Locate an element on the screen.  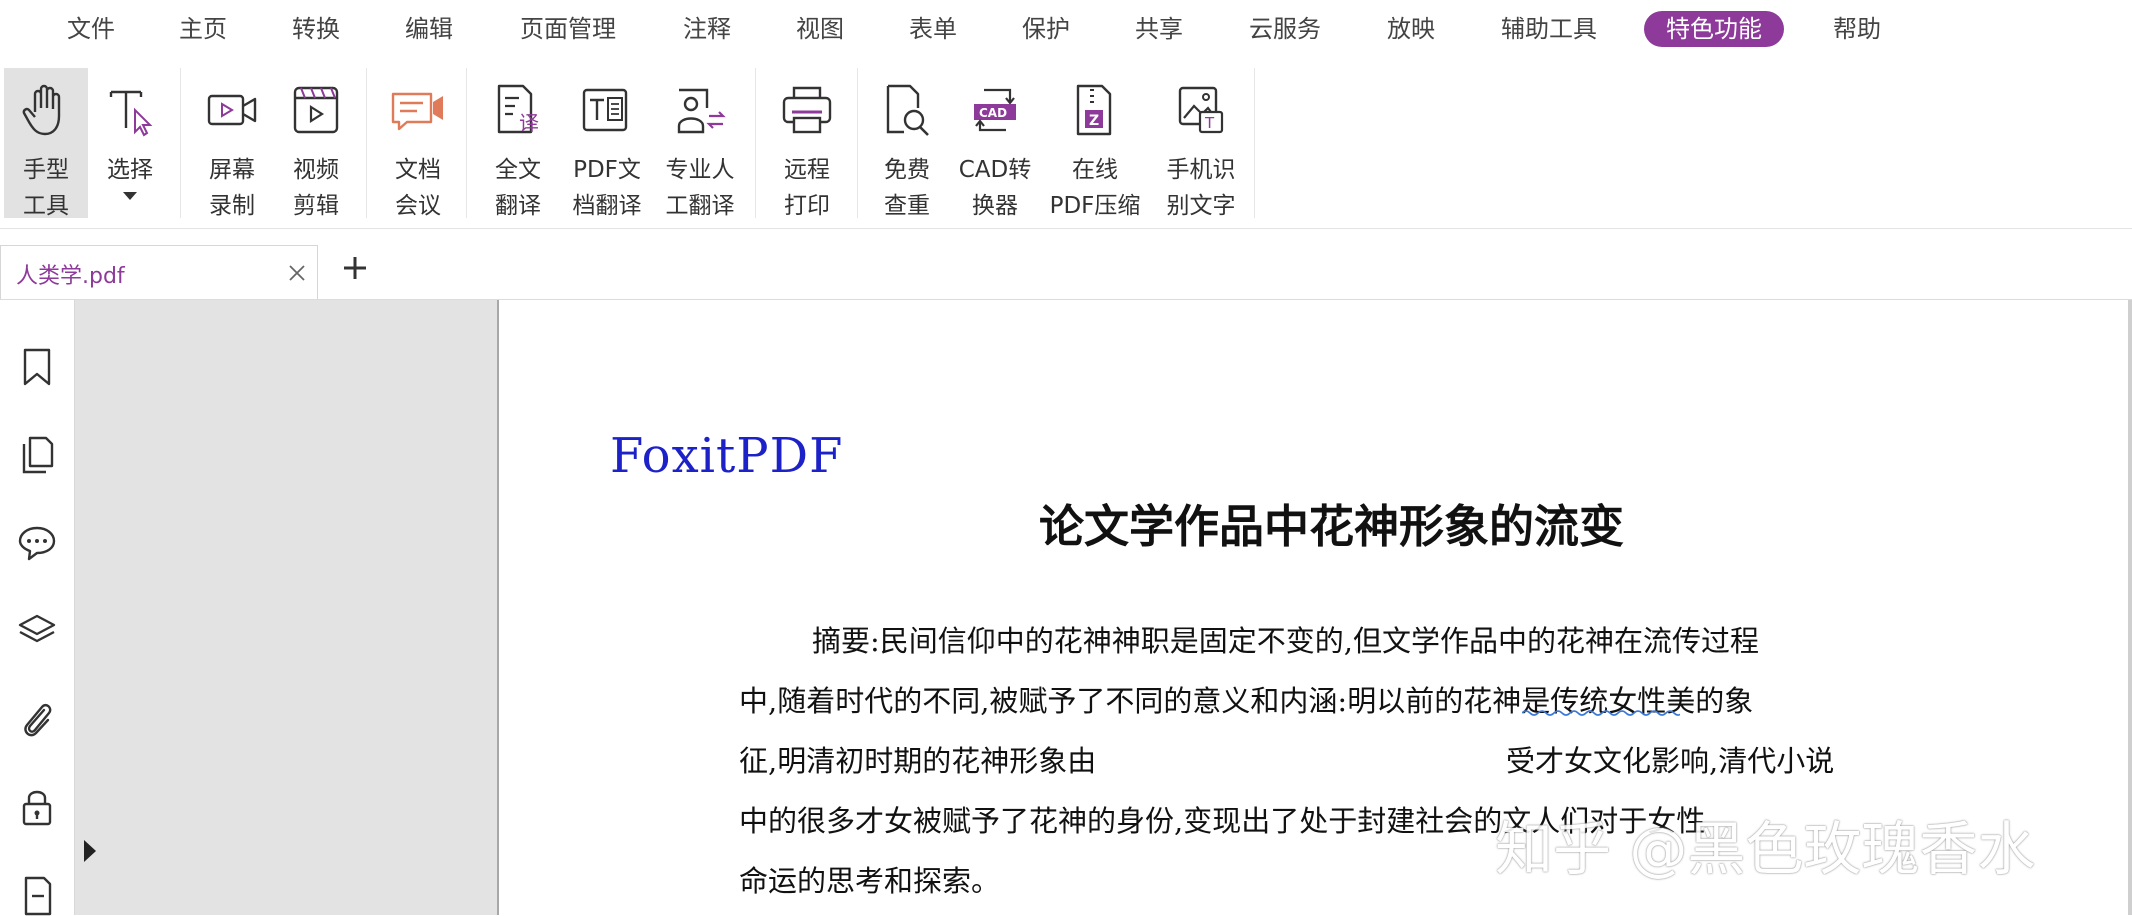
pdf-compress-icon: Z is located at coordinates (1095, 110).